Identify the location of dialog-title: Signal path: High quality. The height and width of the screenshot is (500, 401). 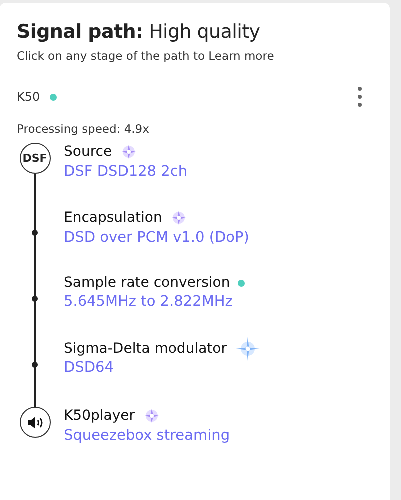
(139, 32).